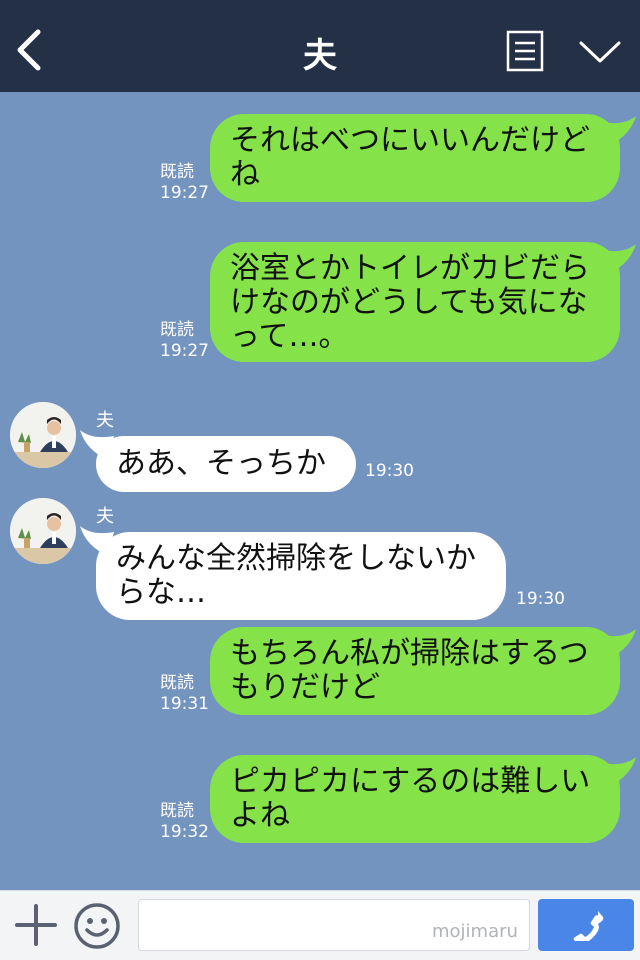 The height and width of the screenshot is (960, 640). What do you see at coordinates (525, 51) in the screenshot?
I see `notes-icon` at bounding box center [525, 51].